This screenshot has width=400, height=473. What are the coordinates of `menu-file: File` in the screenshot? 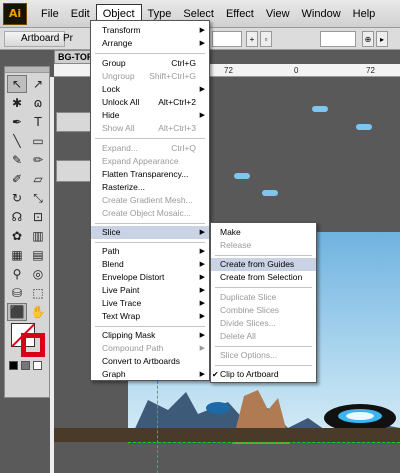 It's located at (50, 14).